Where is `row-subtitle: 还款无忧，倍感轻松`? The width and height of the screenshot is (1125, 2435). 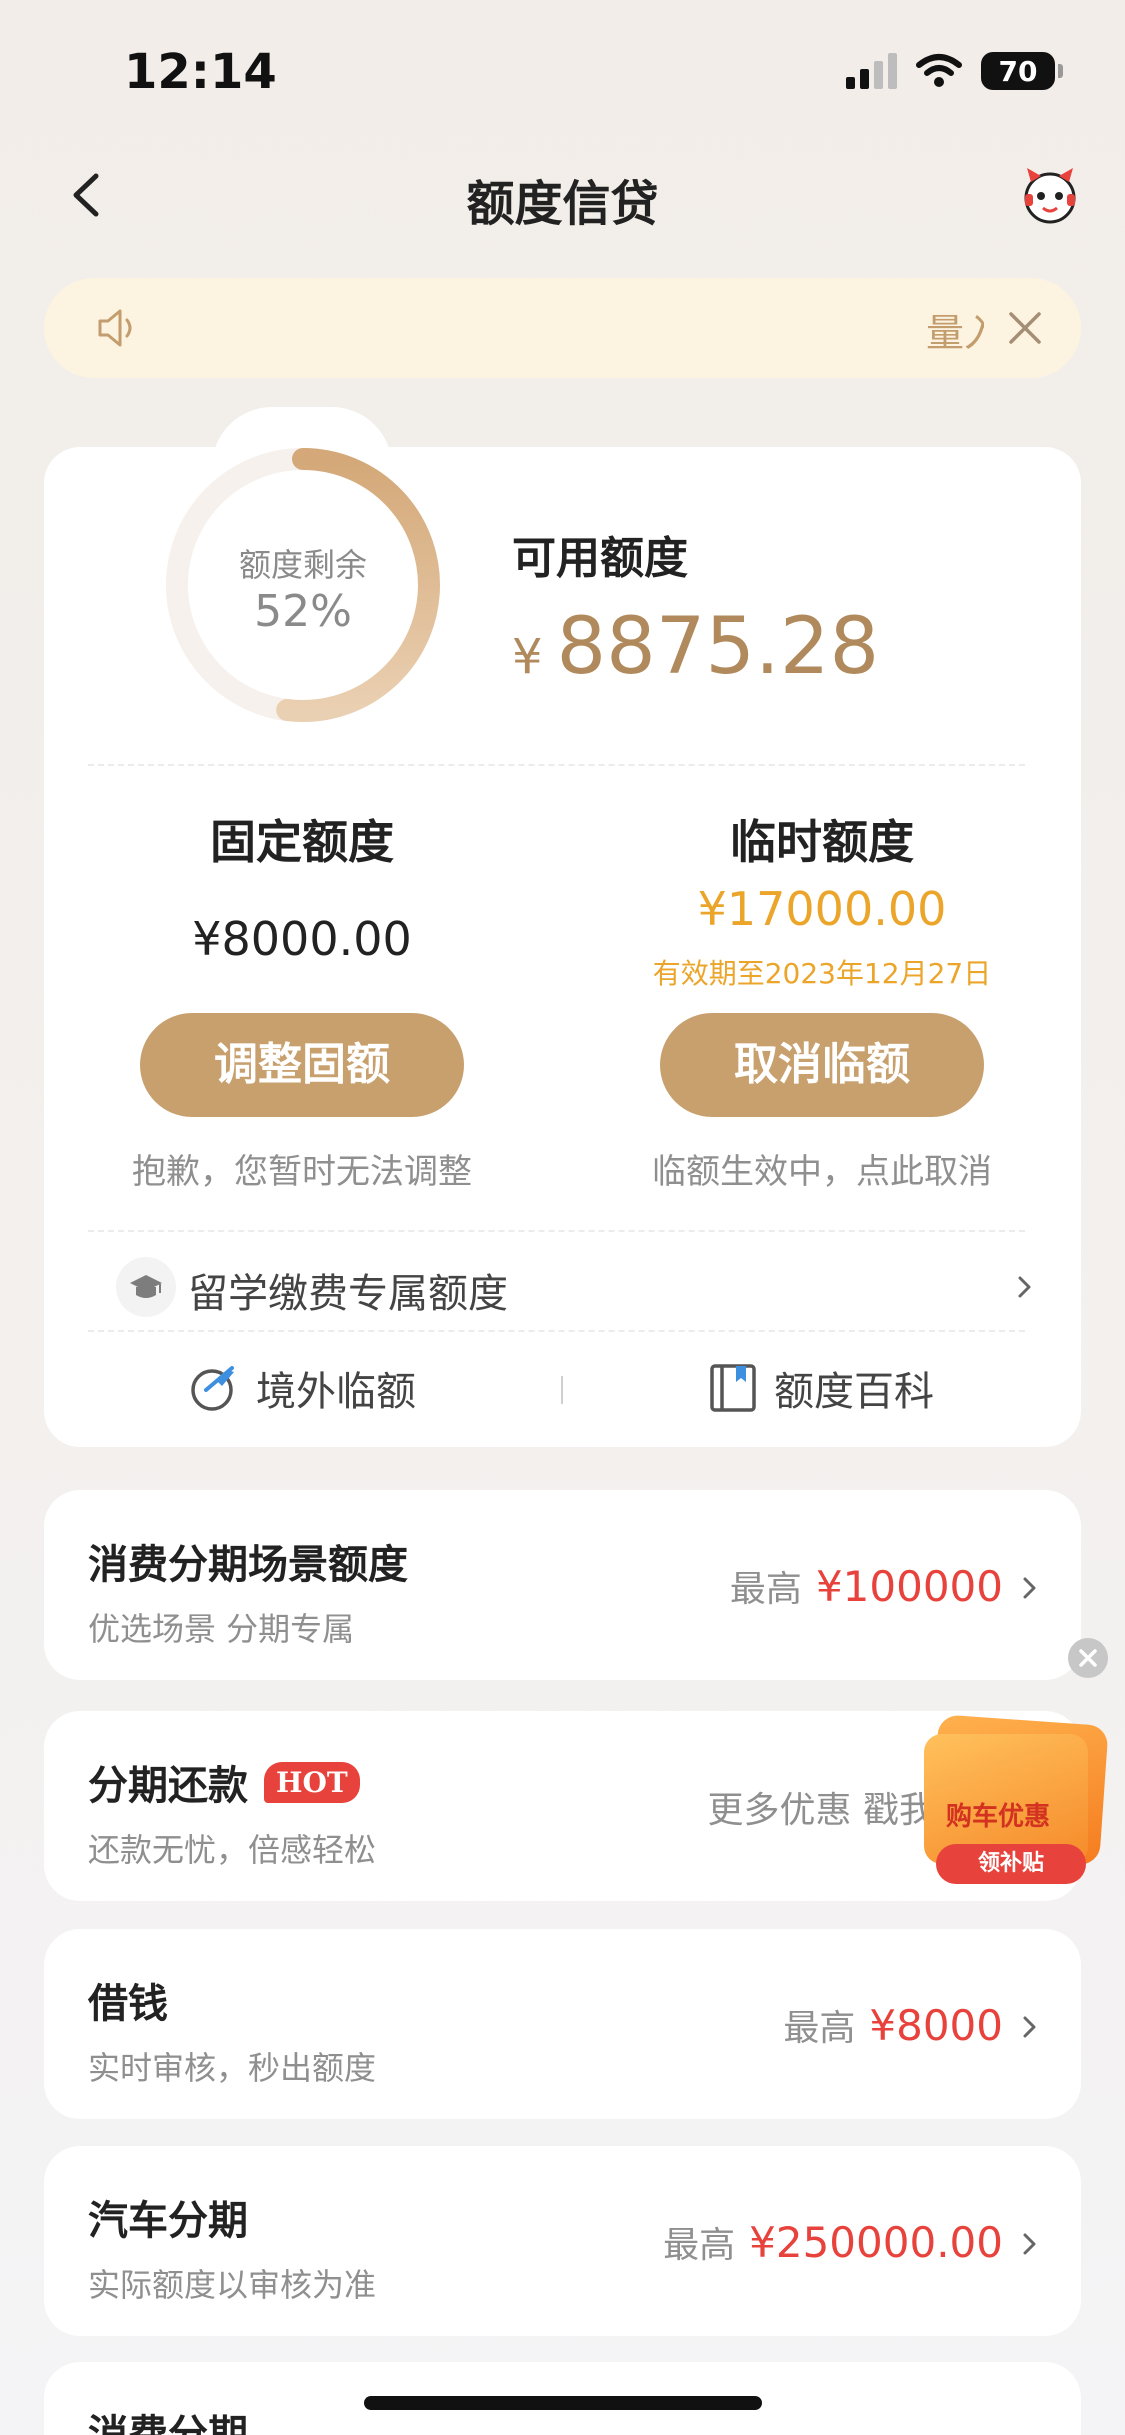 row-subtitle: 还款无忧，倍感轻松 is located at coordinates (232, 1850).